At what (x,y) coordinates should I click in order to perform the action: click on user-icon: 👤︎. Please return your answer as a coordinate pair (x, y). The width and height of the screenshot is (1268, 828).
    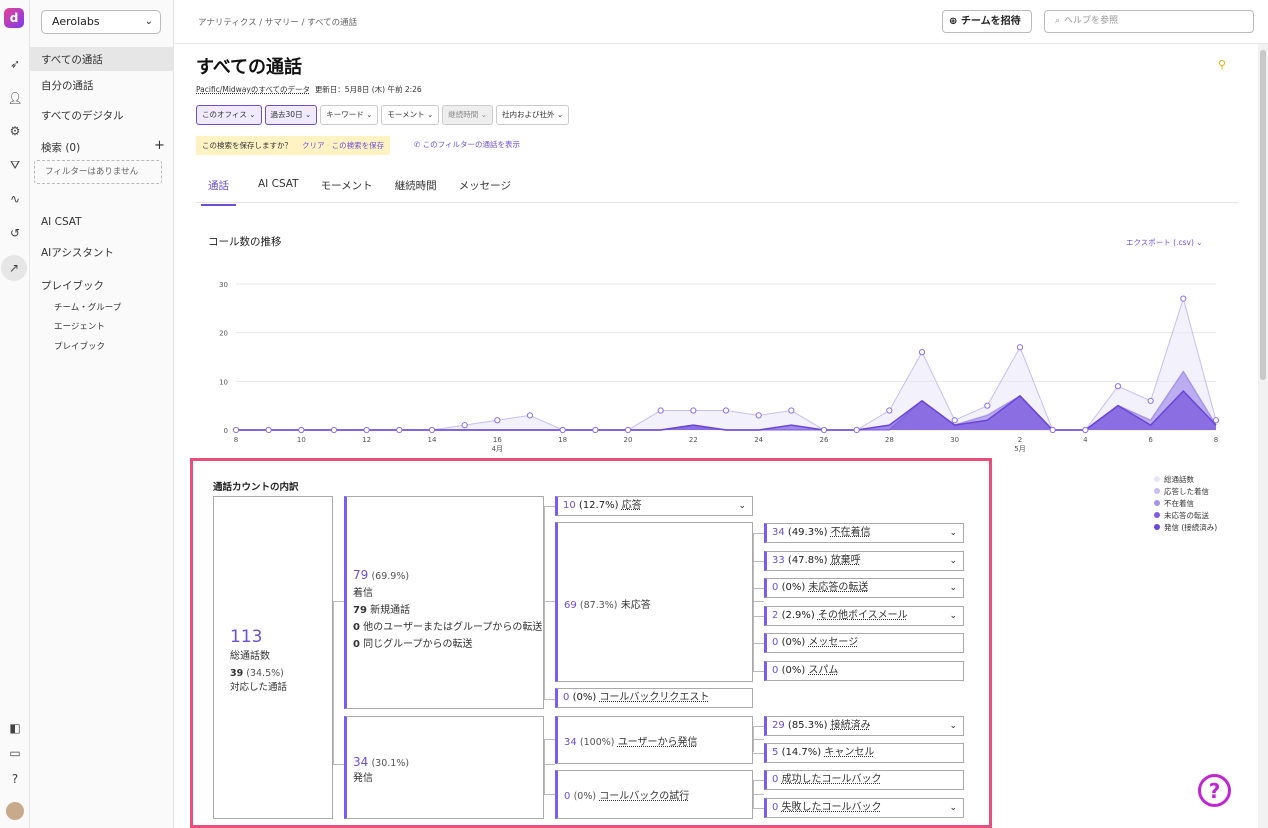
    Looking at the image, I should click on (15, 98).